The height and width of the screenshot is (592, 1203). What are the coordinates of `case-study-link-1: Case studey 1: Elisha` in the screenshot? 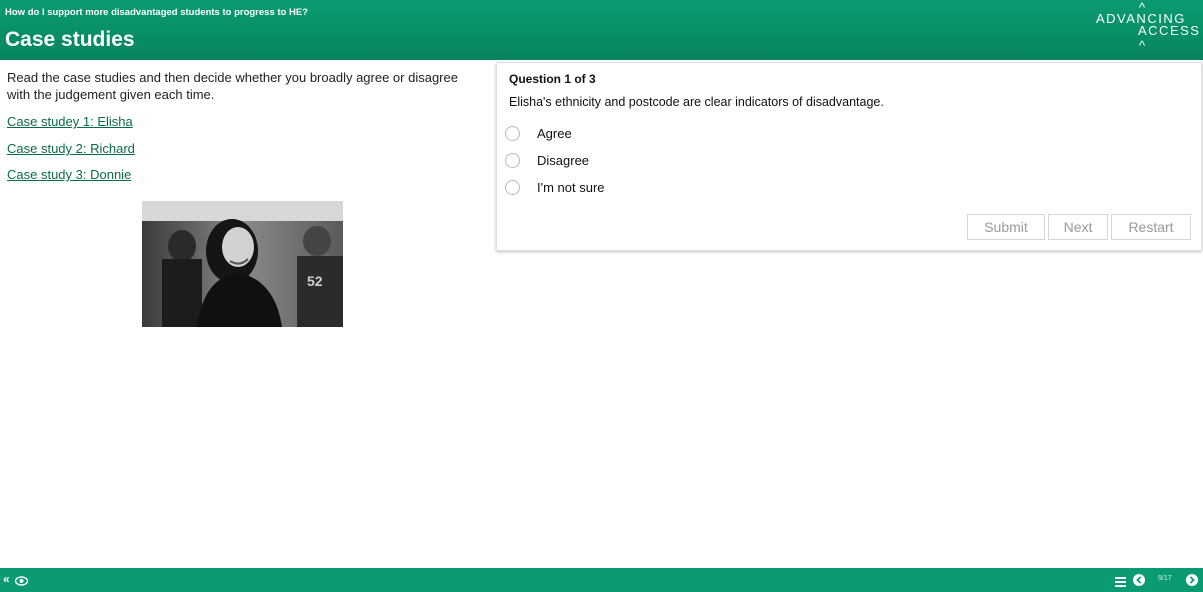 It's located at (70, 121).